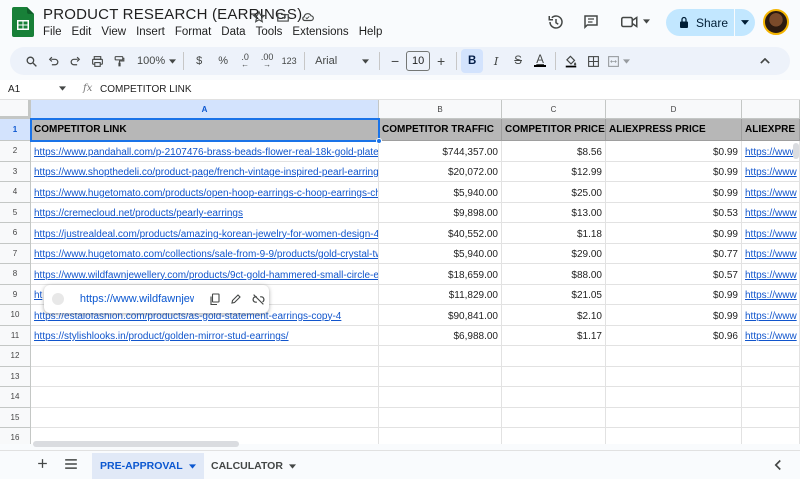 The height and width of the screenshot is (479, 800). What do you see at coordinates (283, 17) in the screenshot?
I see `move-folder-icon` at bounding box center [283, 17].